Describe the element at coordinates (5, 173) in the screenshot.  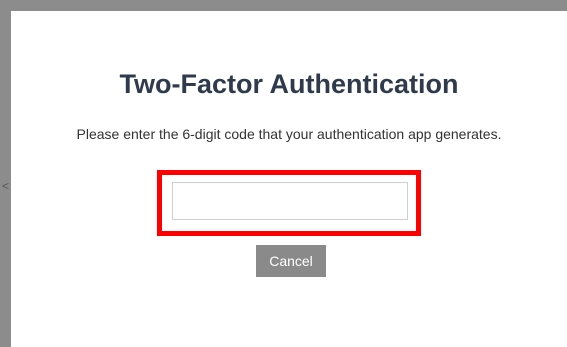
I see `window-left-border` at that location.